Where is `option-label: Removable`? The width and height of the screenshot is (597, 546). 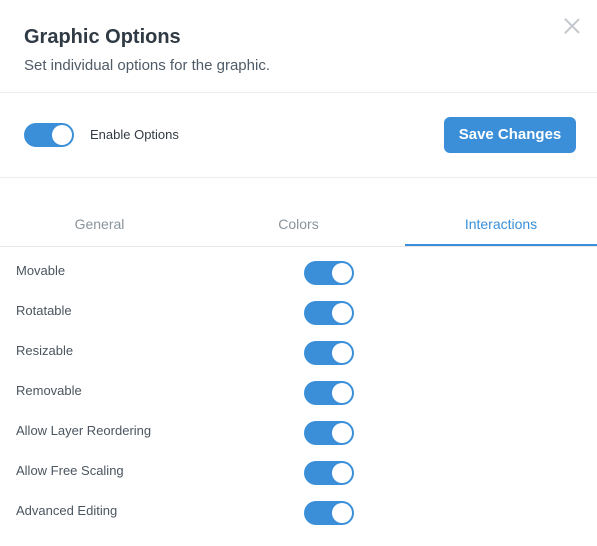 option-label: Removable is located at coordinates (49, 390).